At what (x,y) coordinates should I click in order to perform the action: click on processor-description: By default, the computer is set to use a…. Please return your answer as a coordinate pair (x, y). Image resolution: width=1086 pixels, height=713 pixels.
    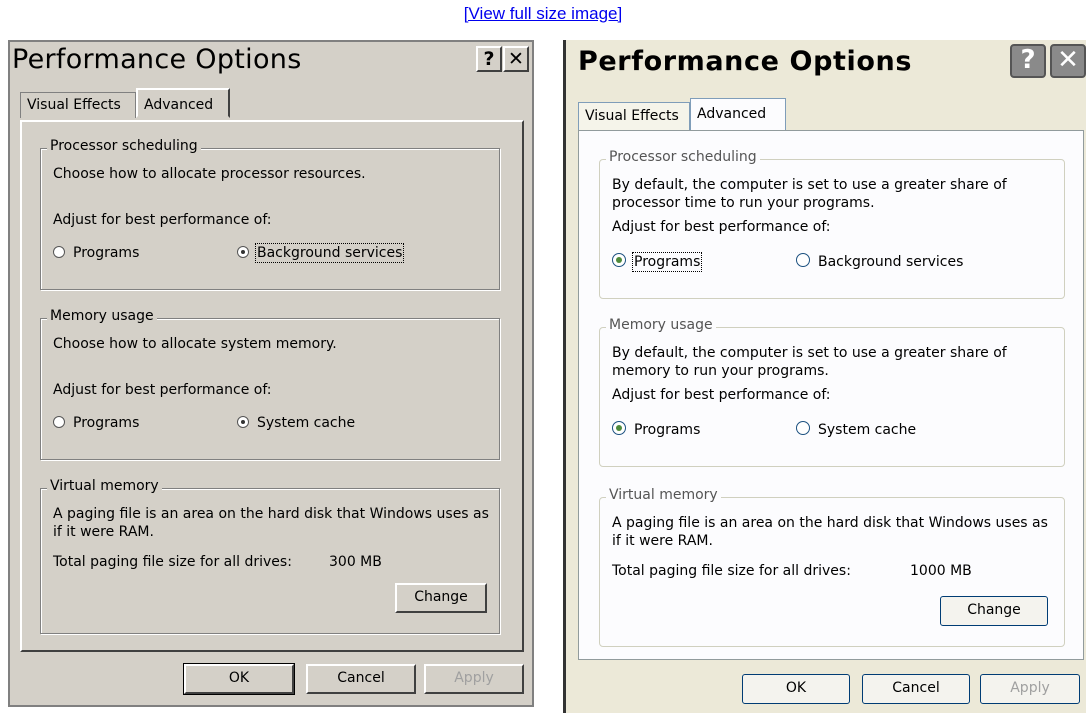
    Looking at the image, I should click on (809, 194).